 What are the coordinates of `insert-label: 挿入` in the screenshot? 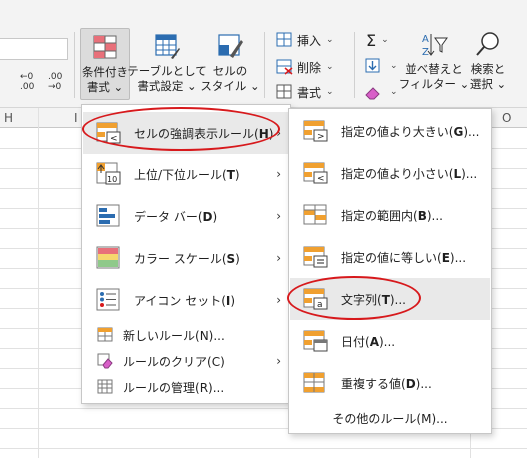 It's located at (309, 40).